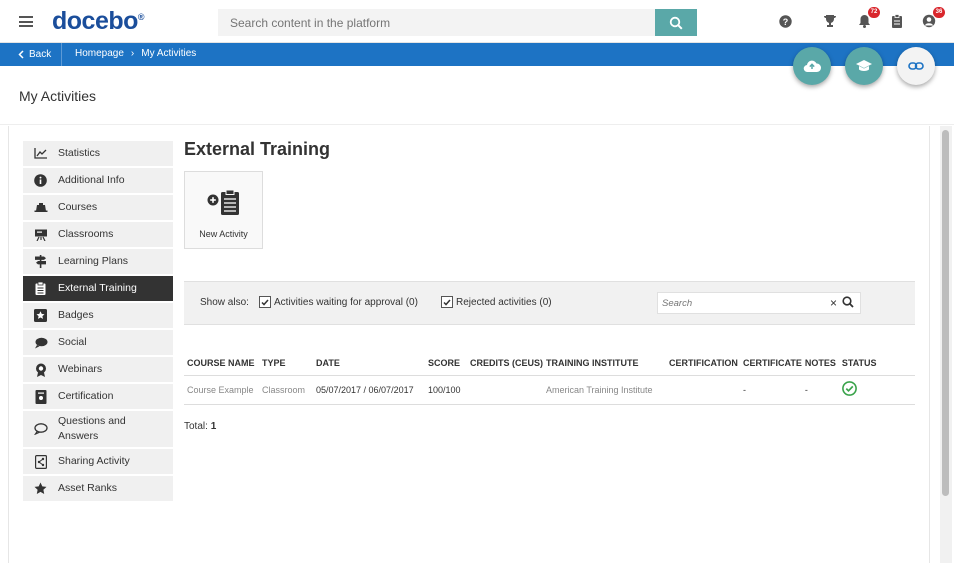 The height and width of the screenshot is (563, 954). Describe the element at coordinates (135, 53) in the screenshot. I see `breadcrumb: Homepage › My Activities` at that location.